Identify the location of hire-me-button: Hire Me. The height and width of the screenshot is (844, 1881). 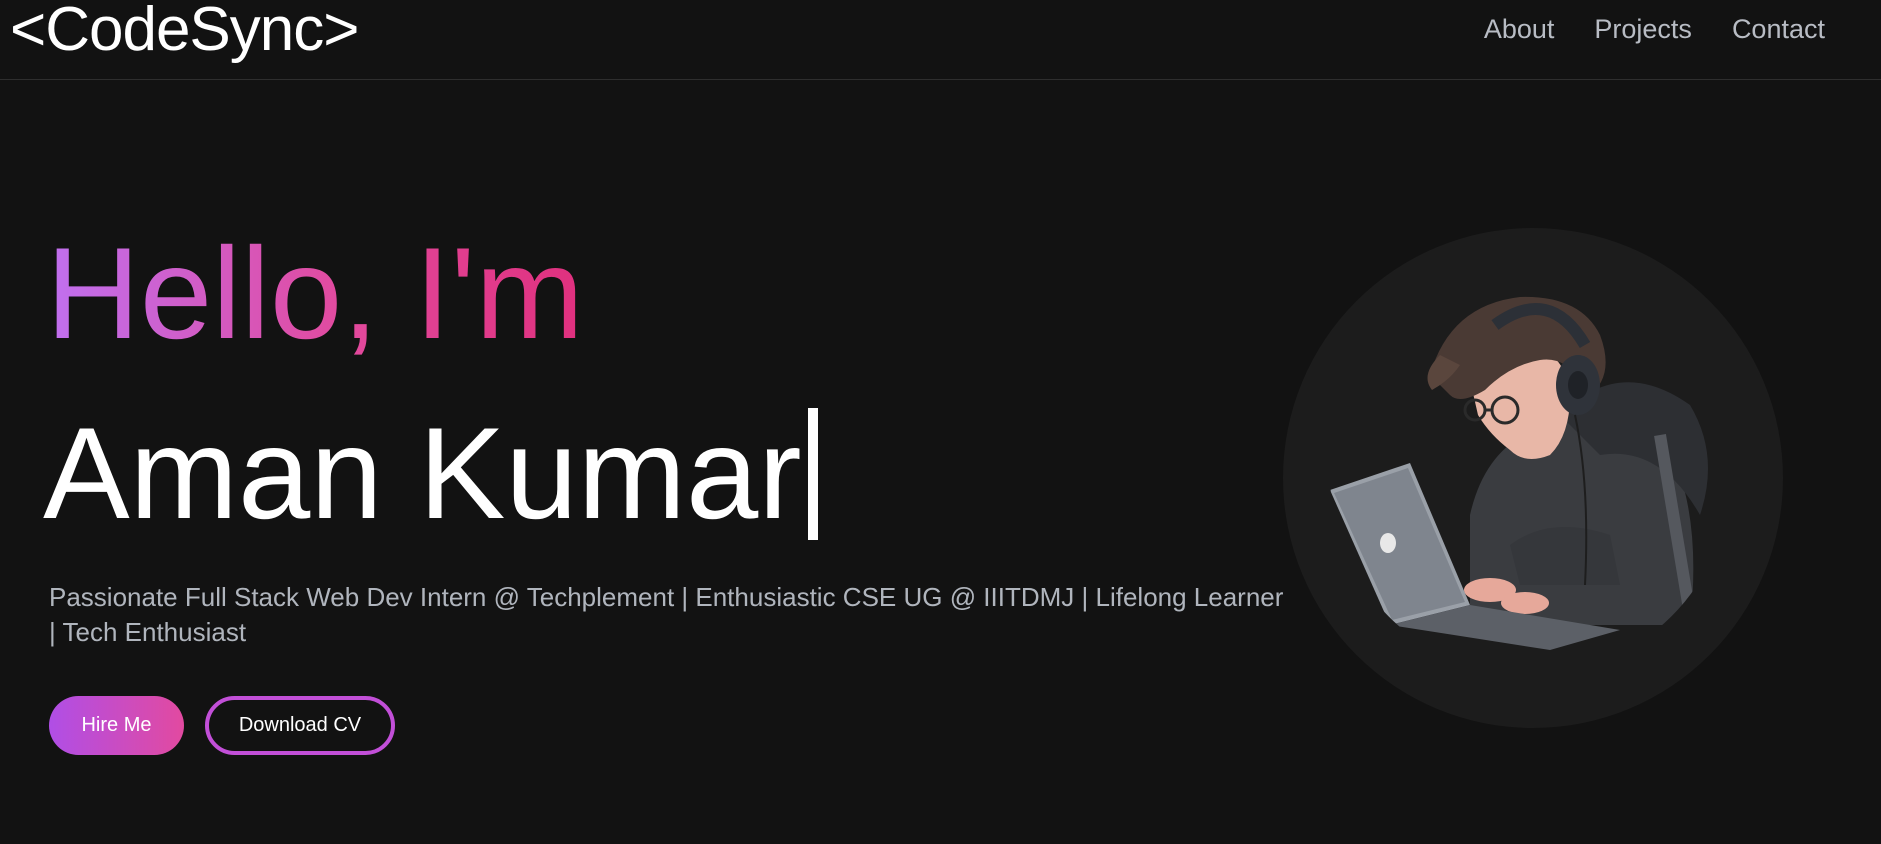
(116, 725).